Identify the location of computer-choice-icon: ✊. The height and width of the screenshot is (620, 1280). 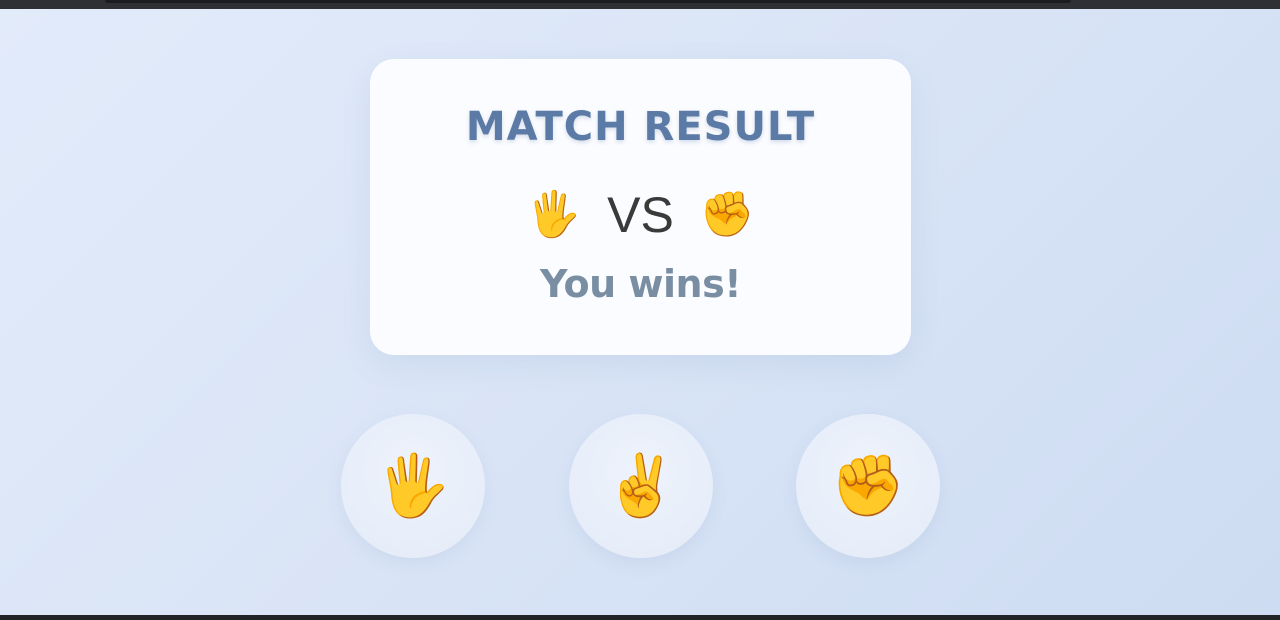
(727, 214).